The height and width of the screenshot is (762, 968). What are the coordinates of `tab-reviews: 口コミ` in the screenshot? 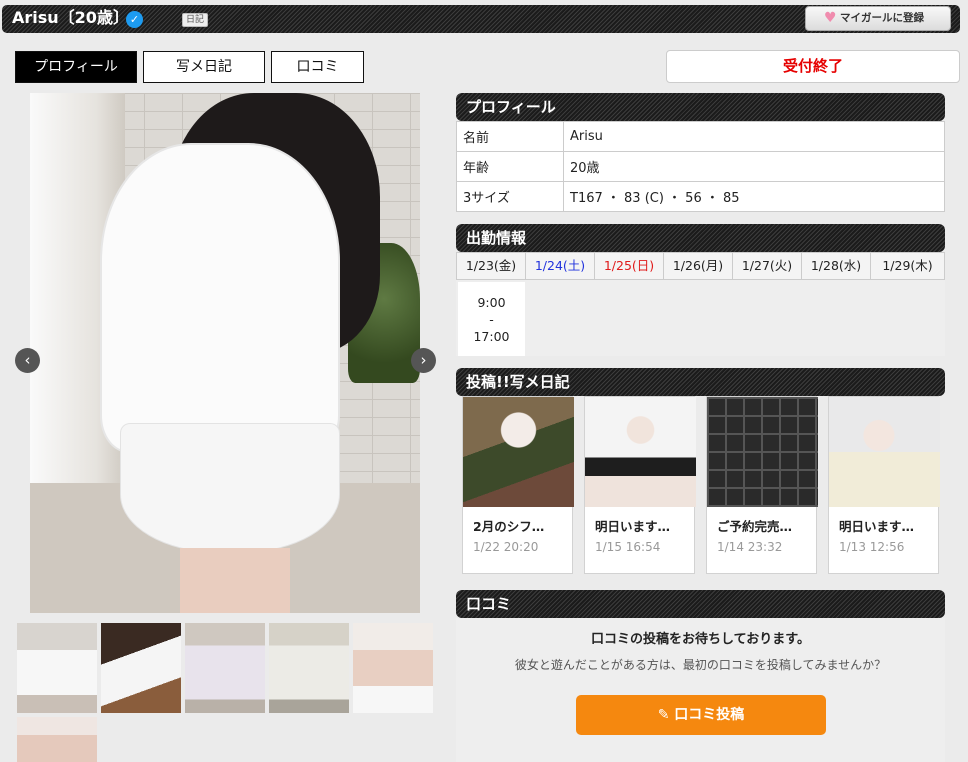 It's located at (317, 67).